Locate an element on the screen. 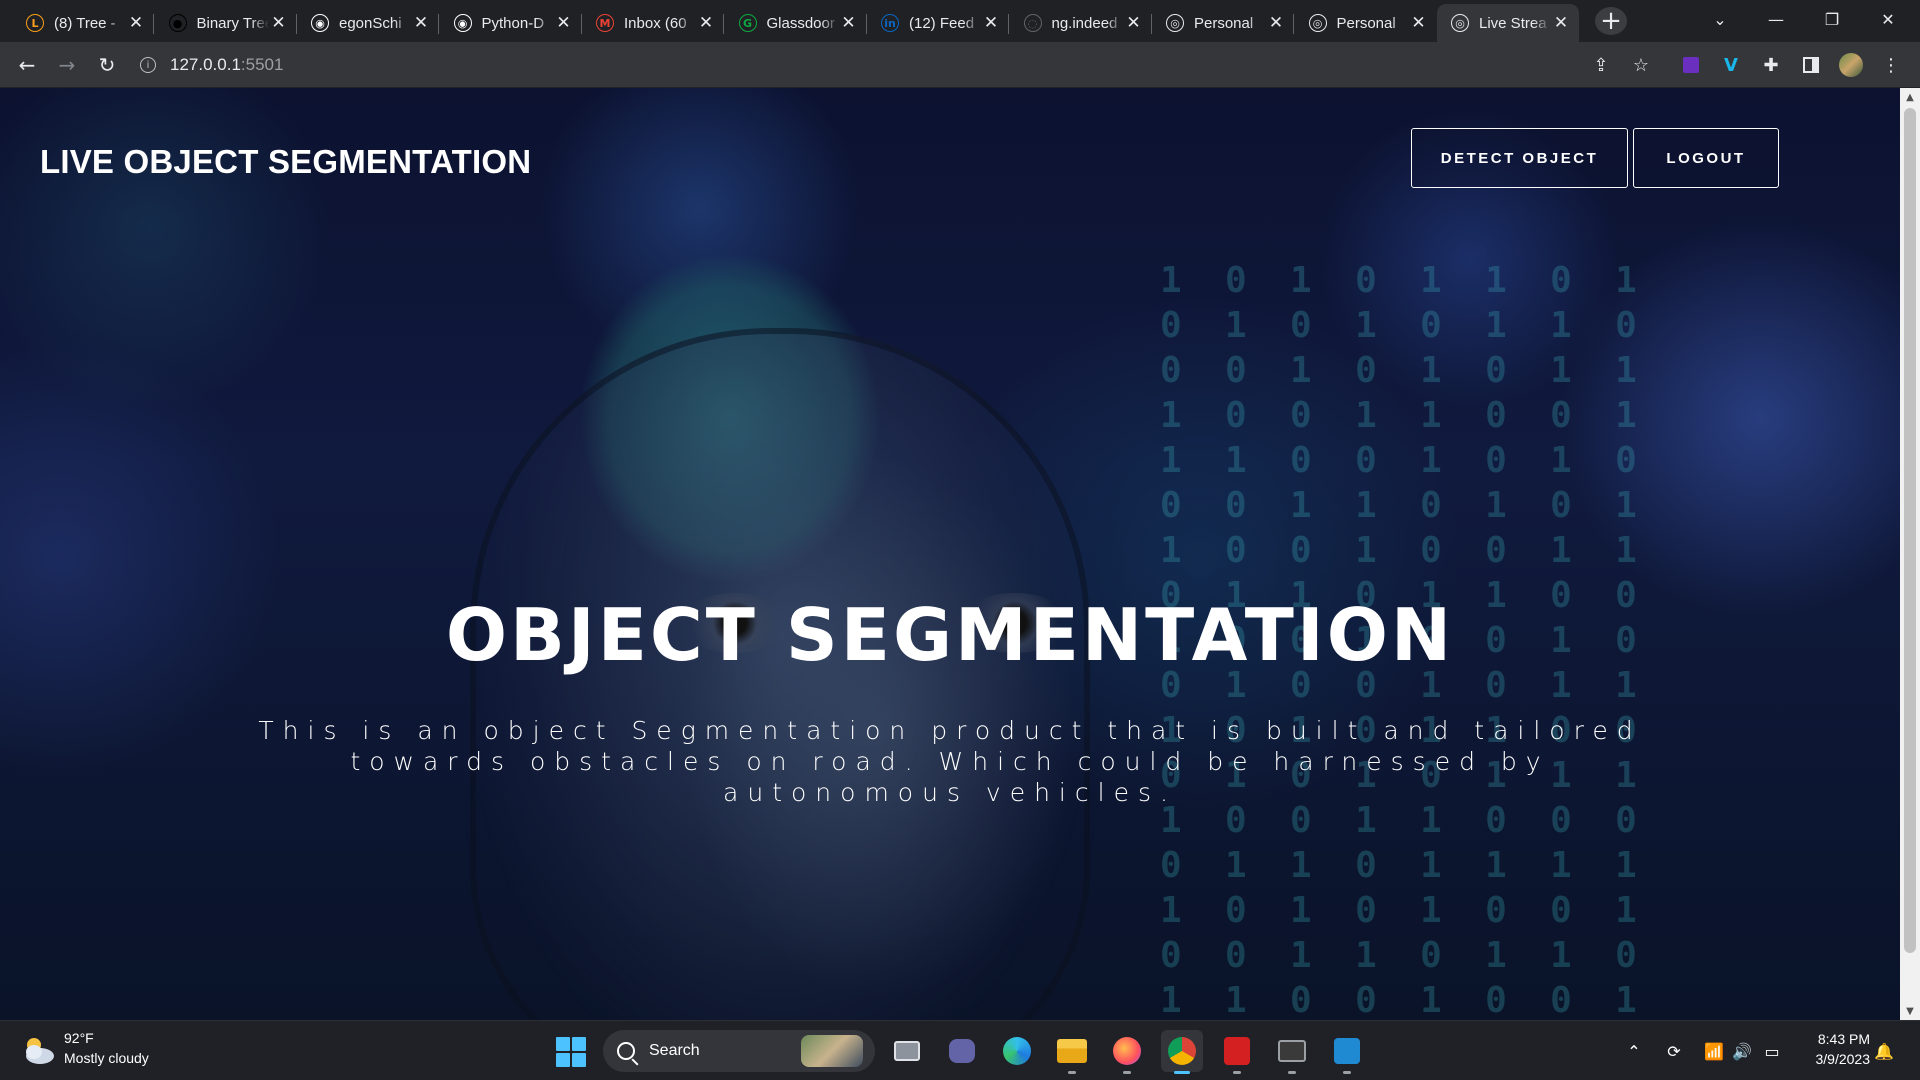 This screenshot has height=1080, width=1920. clock-time: 8:43 PM is located at coordinates (1825, 1039).